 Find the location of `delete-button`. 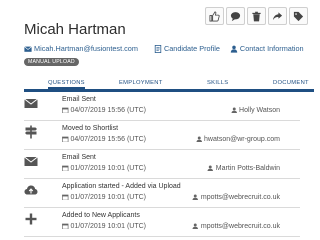

delete-button is located at coordinates (256, 16).